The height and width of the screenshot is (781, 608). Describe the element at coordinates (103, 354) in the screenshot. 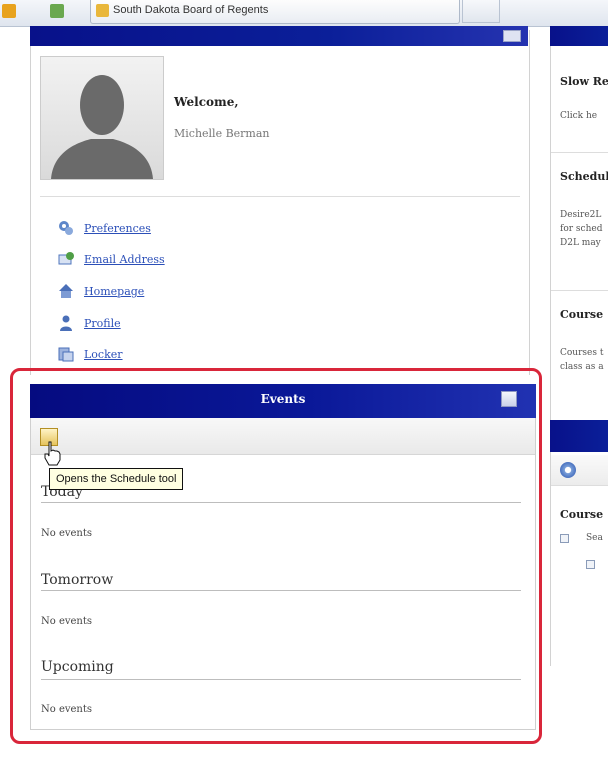

I see `locker-link-label: Locker` at that location.